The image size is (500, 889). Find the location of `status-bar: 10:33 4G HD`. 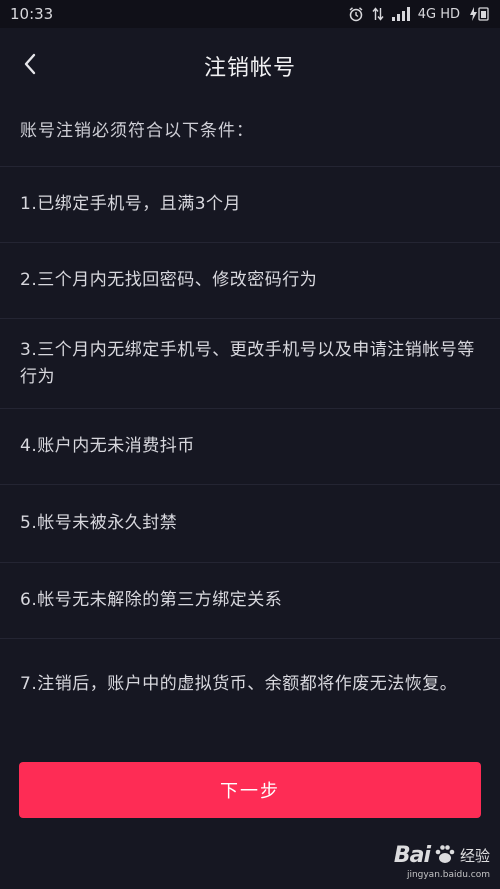

status-bar: 10:33 4G HD is located at coordinates (250, 14).